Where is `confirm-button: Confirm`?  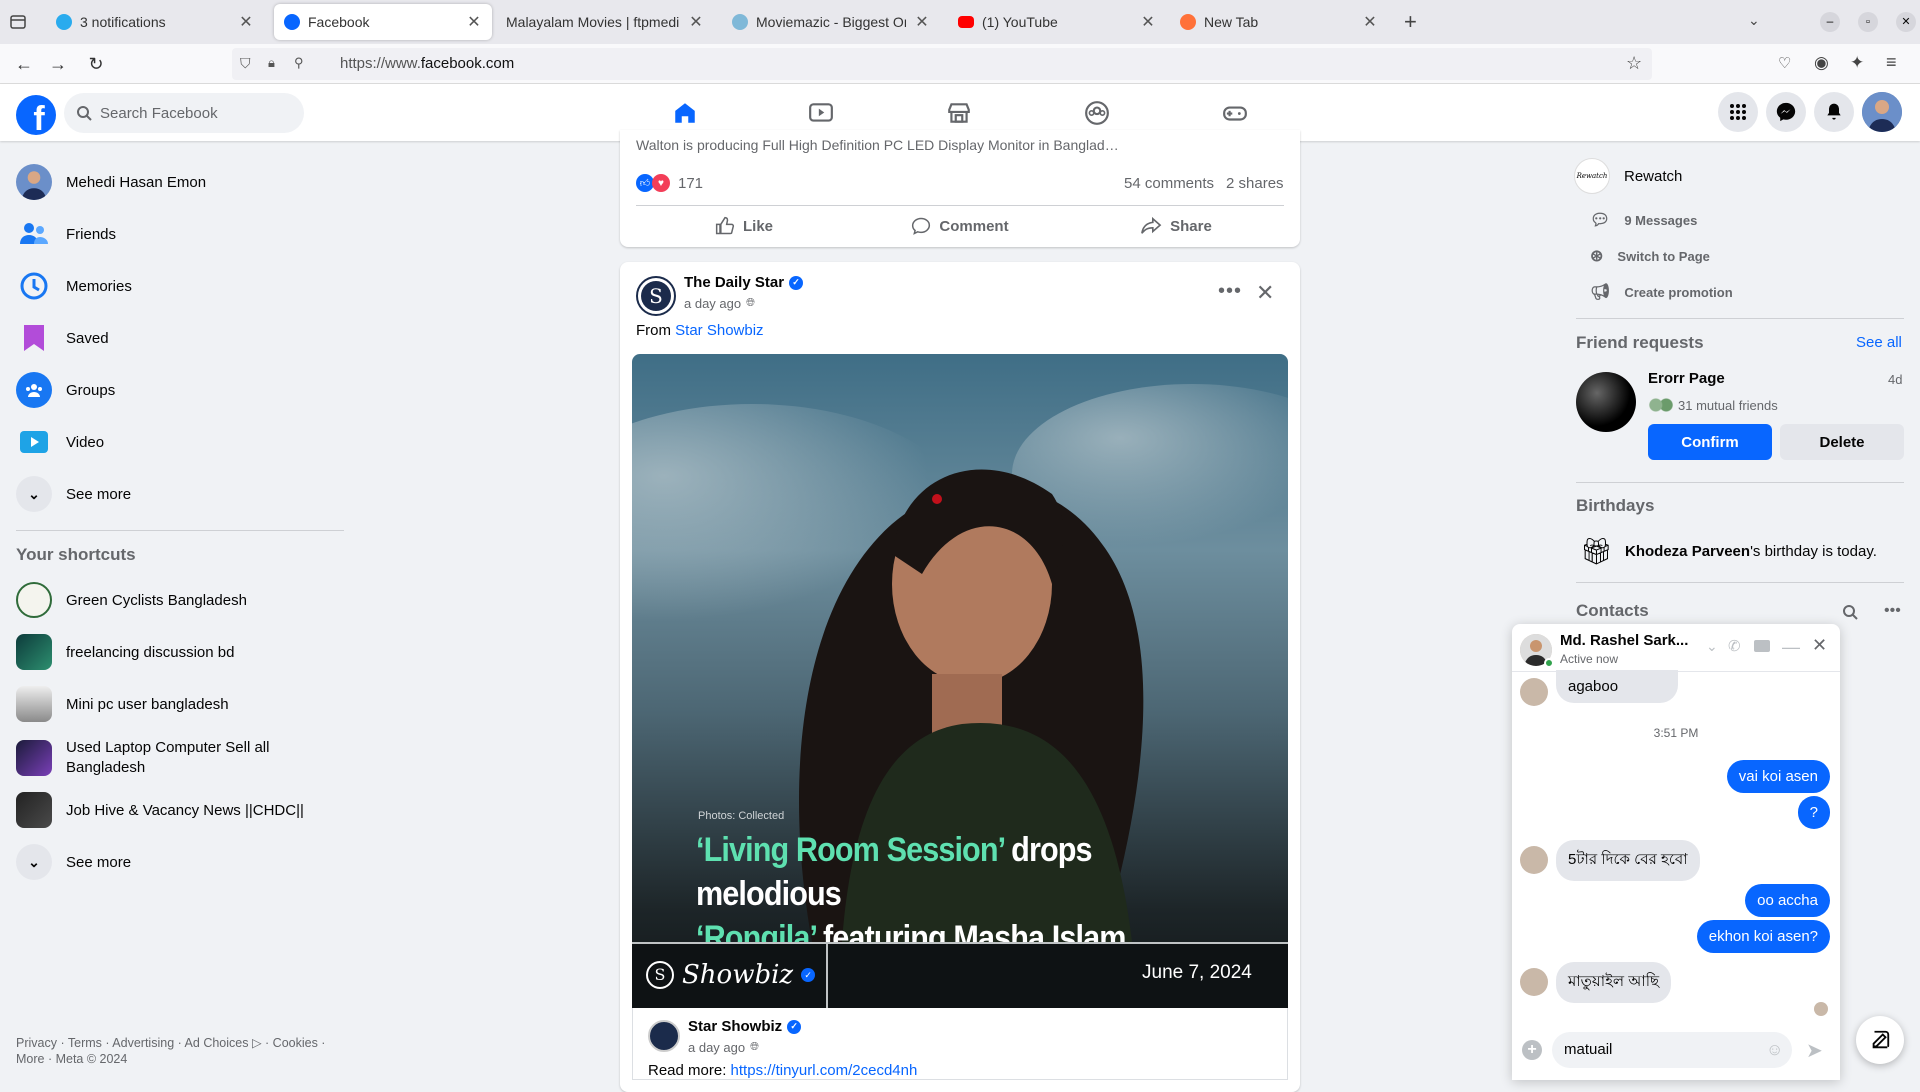
confirm-button: Confirm is located at coordinates (1710, 442).